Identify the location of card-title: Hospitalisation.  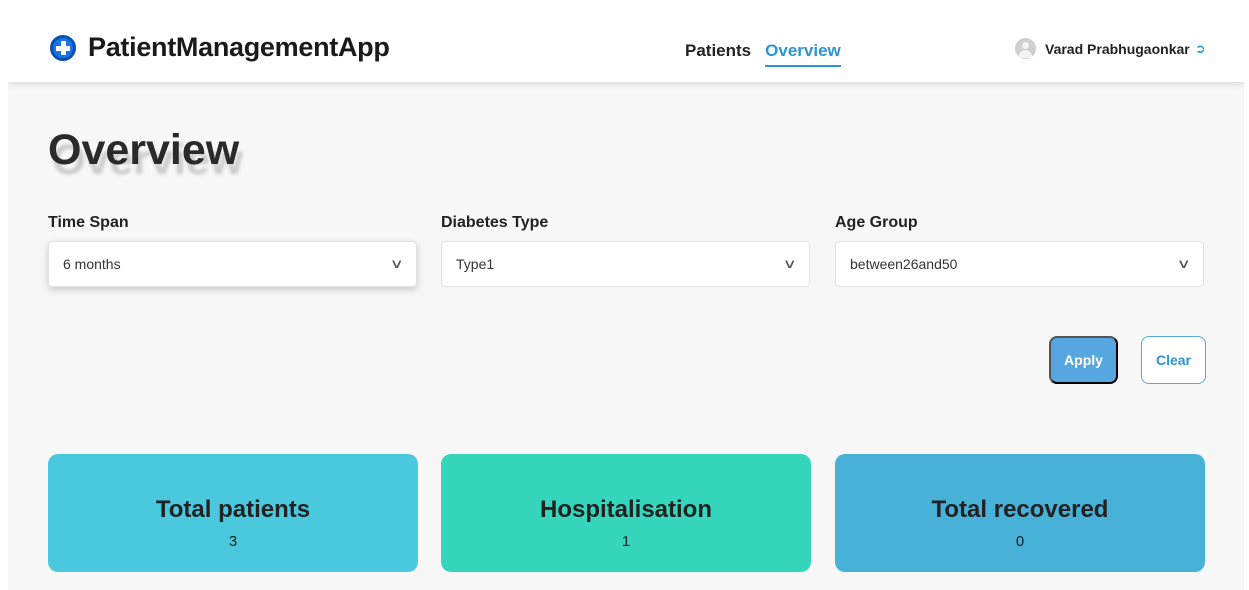
(626, 509).